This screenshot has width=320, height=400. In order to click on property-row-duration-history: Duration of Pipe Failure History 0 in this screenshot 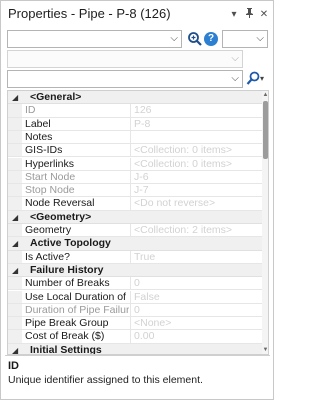, I will do `click(135, 310)`.